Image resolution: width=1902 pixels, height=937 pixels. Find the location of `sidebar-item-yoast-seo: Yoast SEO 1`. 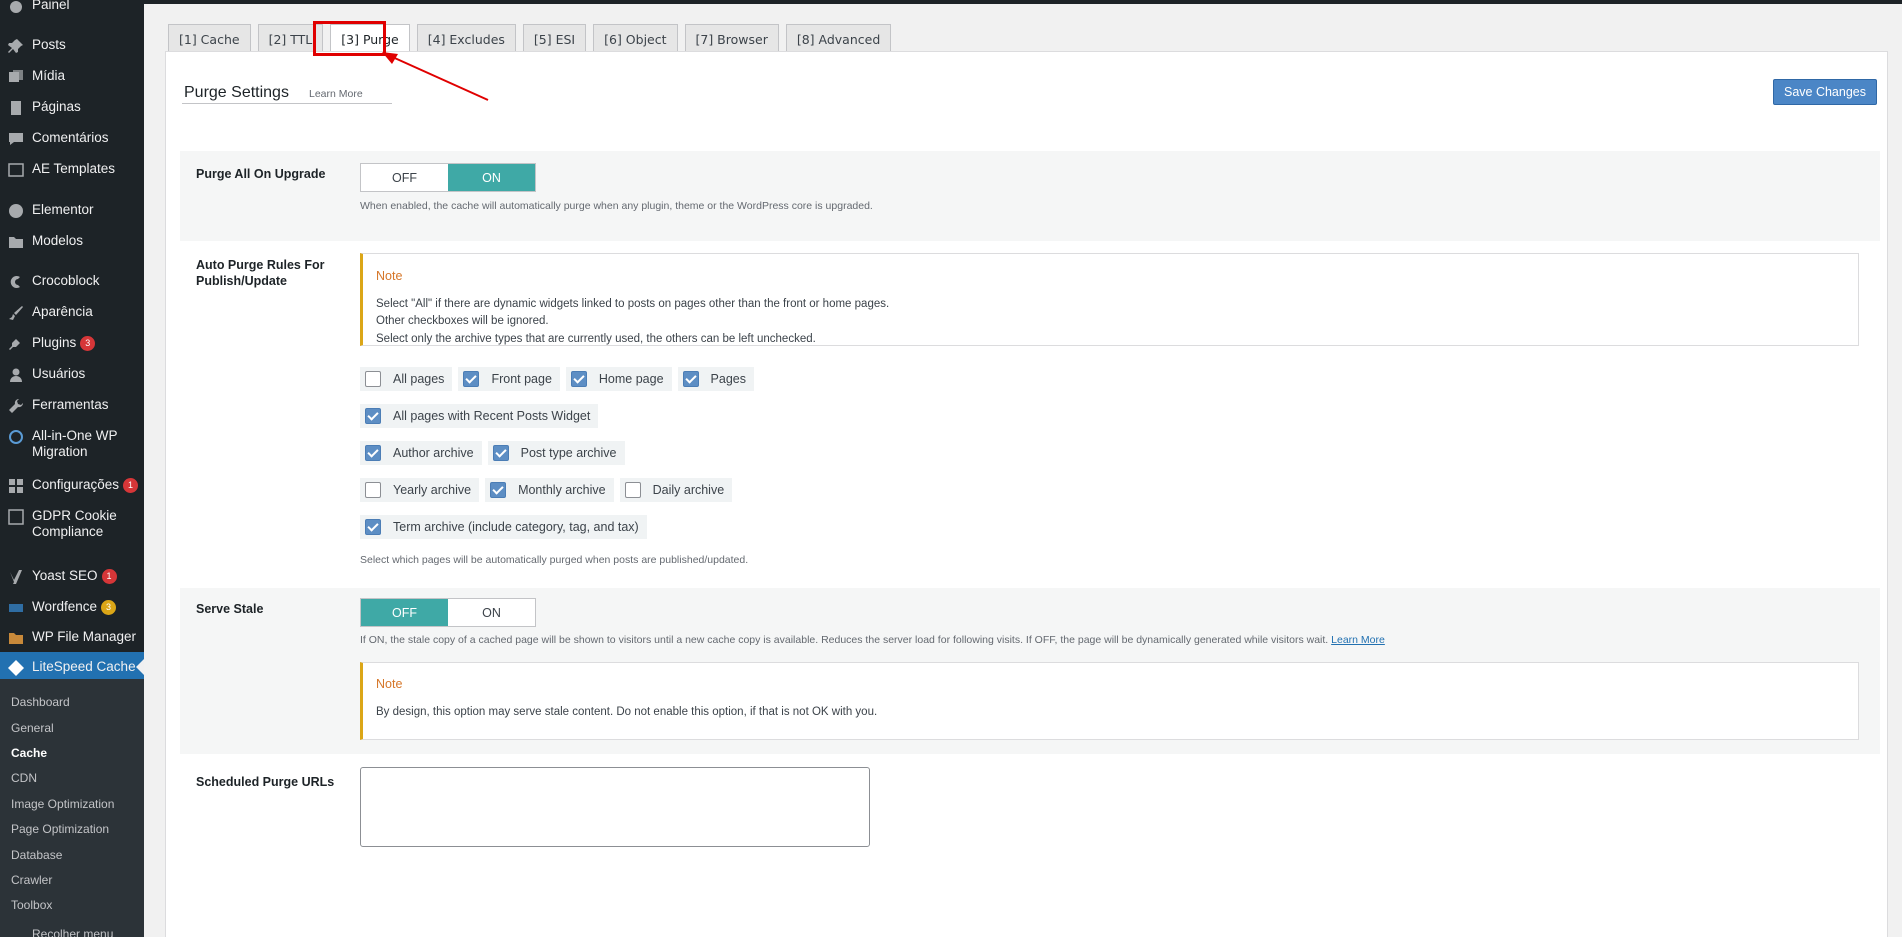

sidebar-item-yoast-seo: Yoast SEO 1 is located at coordinates (72, 576).